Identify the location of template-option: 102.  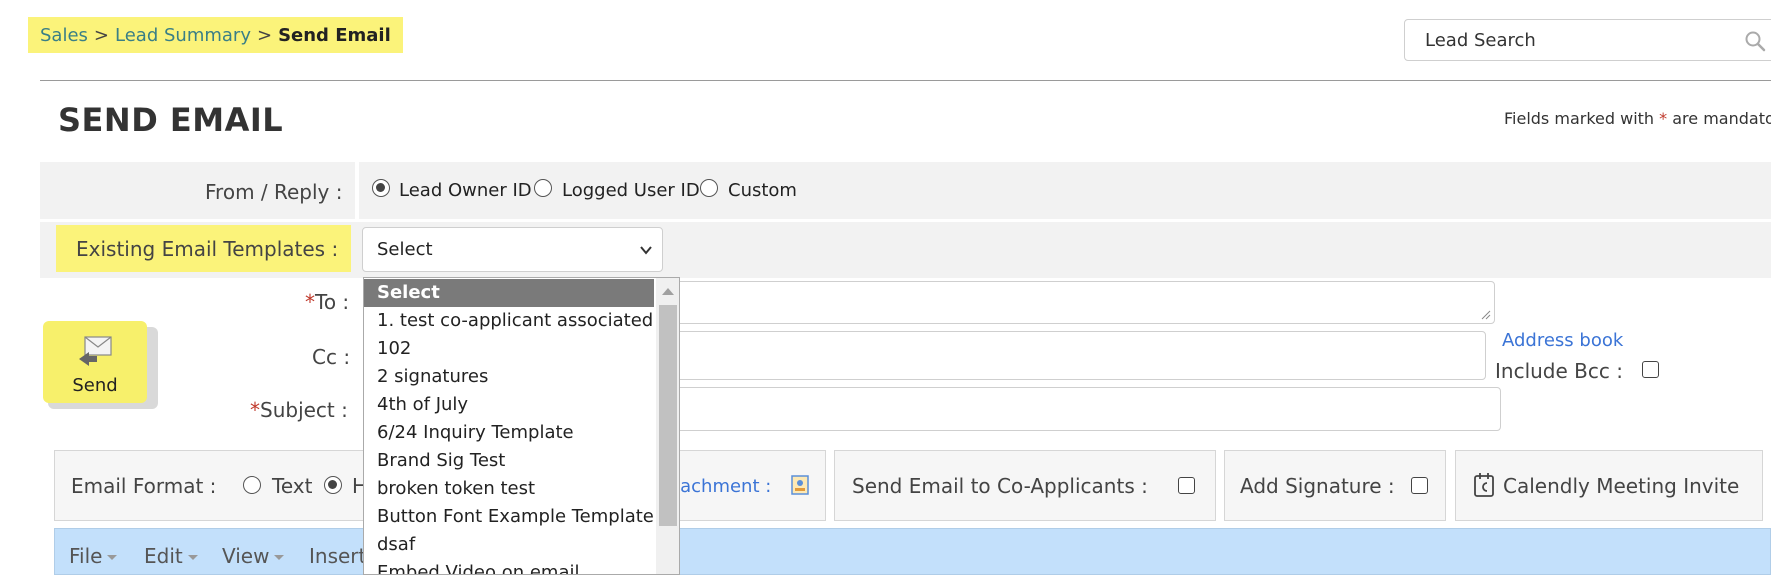
(509, 349).